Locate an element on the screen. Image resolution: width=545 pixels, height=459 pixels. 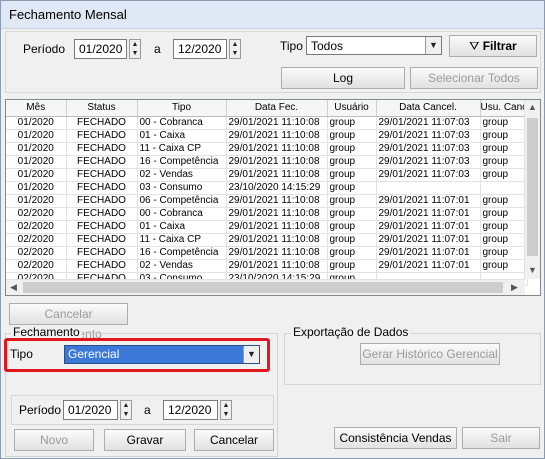
chevron-down-icon: ▼ is located at coordinates (251, 354).